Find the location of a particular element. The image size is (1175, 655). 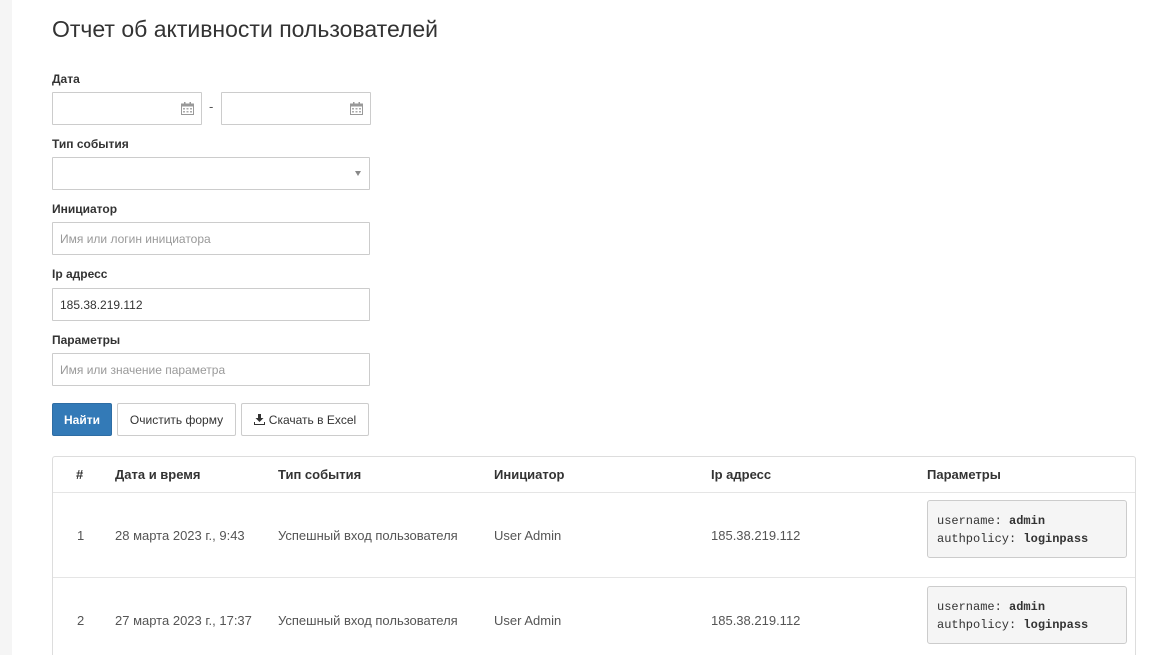

initiator-field is located at coordinates (211, 238).